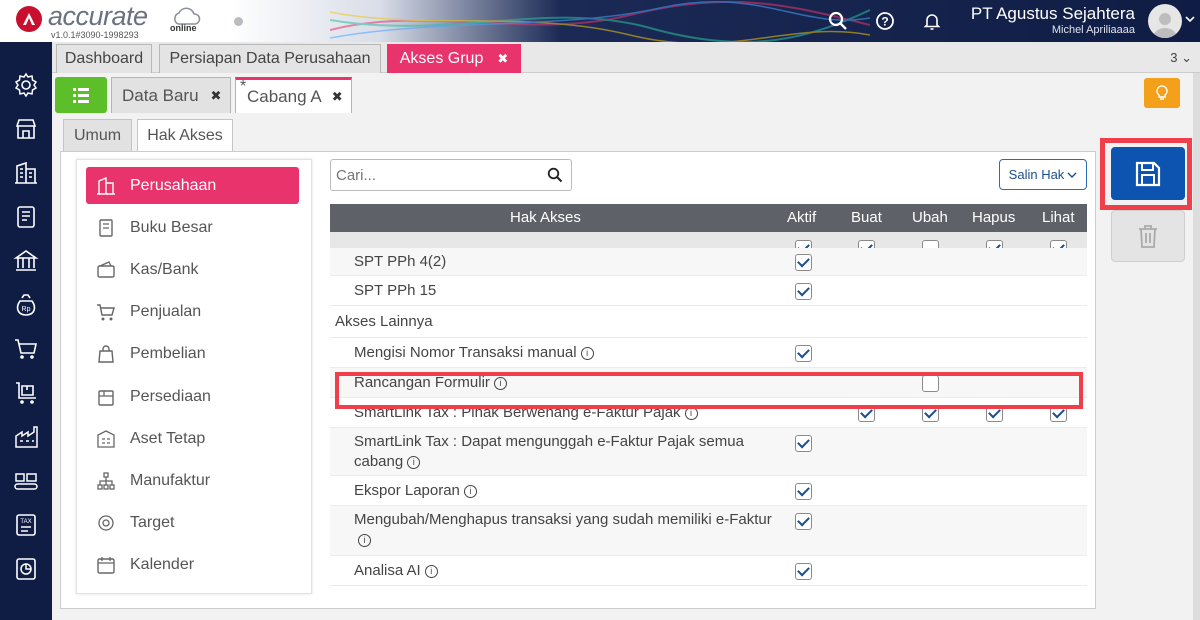 Image resolution: width=1200 pixels, height=620 pixels. Describe the element at coordinates (422, 382) in the screenshot. I see `row-label-text: Rancangan Formulir` at that location.